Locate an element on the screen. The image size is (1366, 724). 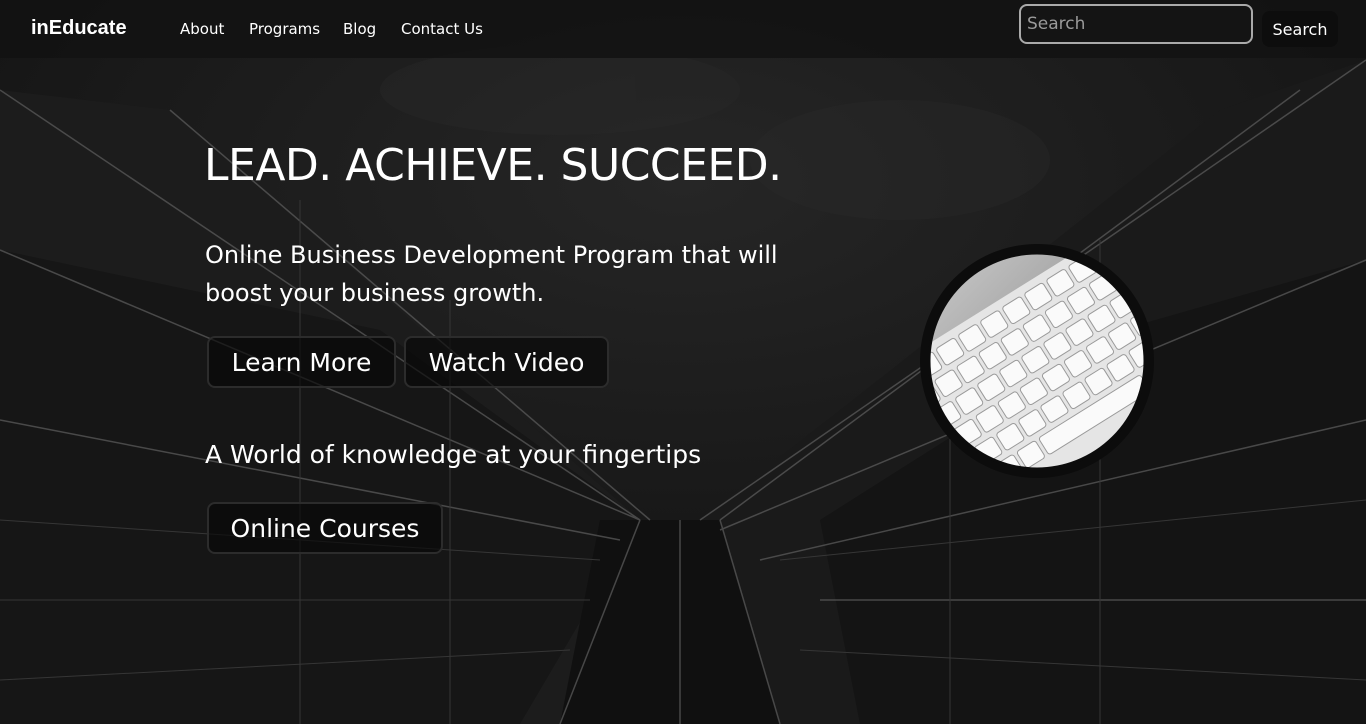
nav-programs: Programs is located at coordinates (284, 29).